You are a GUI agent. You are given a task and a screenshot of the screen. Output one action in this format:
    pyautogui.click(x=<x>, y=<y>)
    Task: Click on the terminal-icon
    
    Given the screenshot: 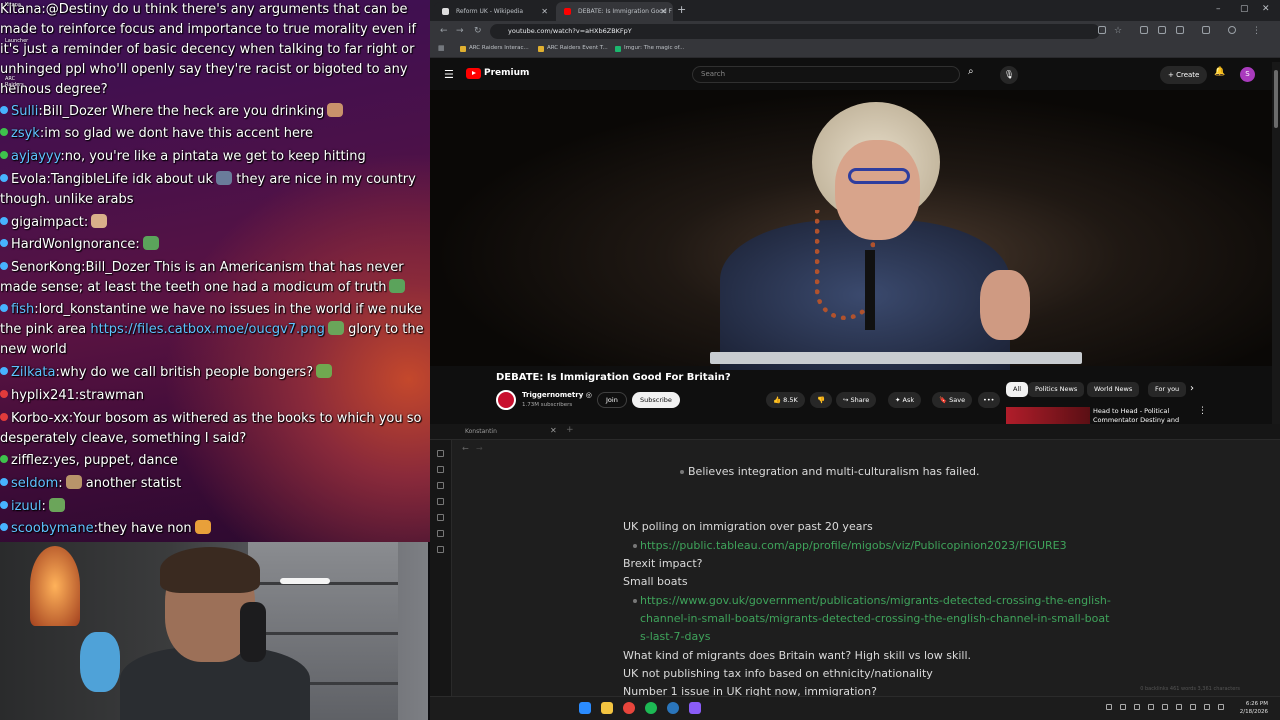 What is the action you would take?
    pyautogui.click(x=440, y=533)
    